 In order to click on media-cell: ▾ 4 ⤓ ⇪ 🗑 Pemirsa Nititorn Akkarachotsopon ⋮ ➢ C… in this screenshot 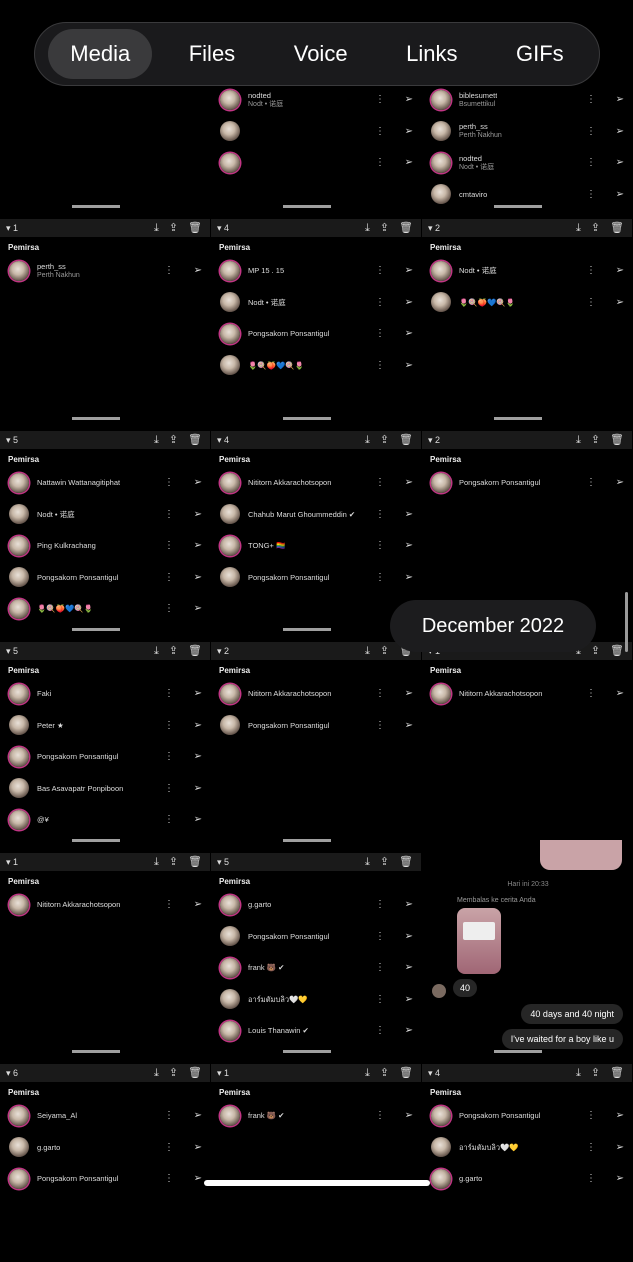, I will do `click(316, 523)`.